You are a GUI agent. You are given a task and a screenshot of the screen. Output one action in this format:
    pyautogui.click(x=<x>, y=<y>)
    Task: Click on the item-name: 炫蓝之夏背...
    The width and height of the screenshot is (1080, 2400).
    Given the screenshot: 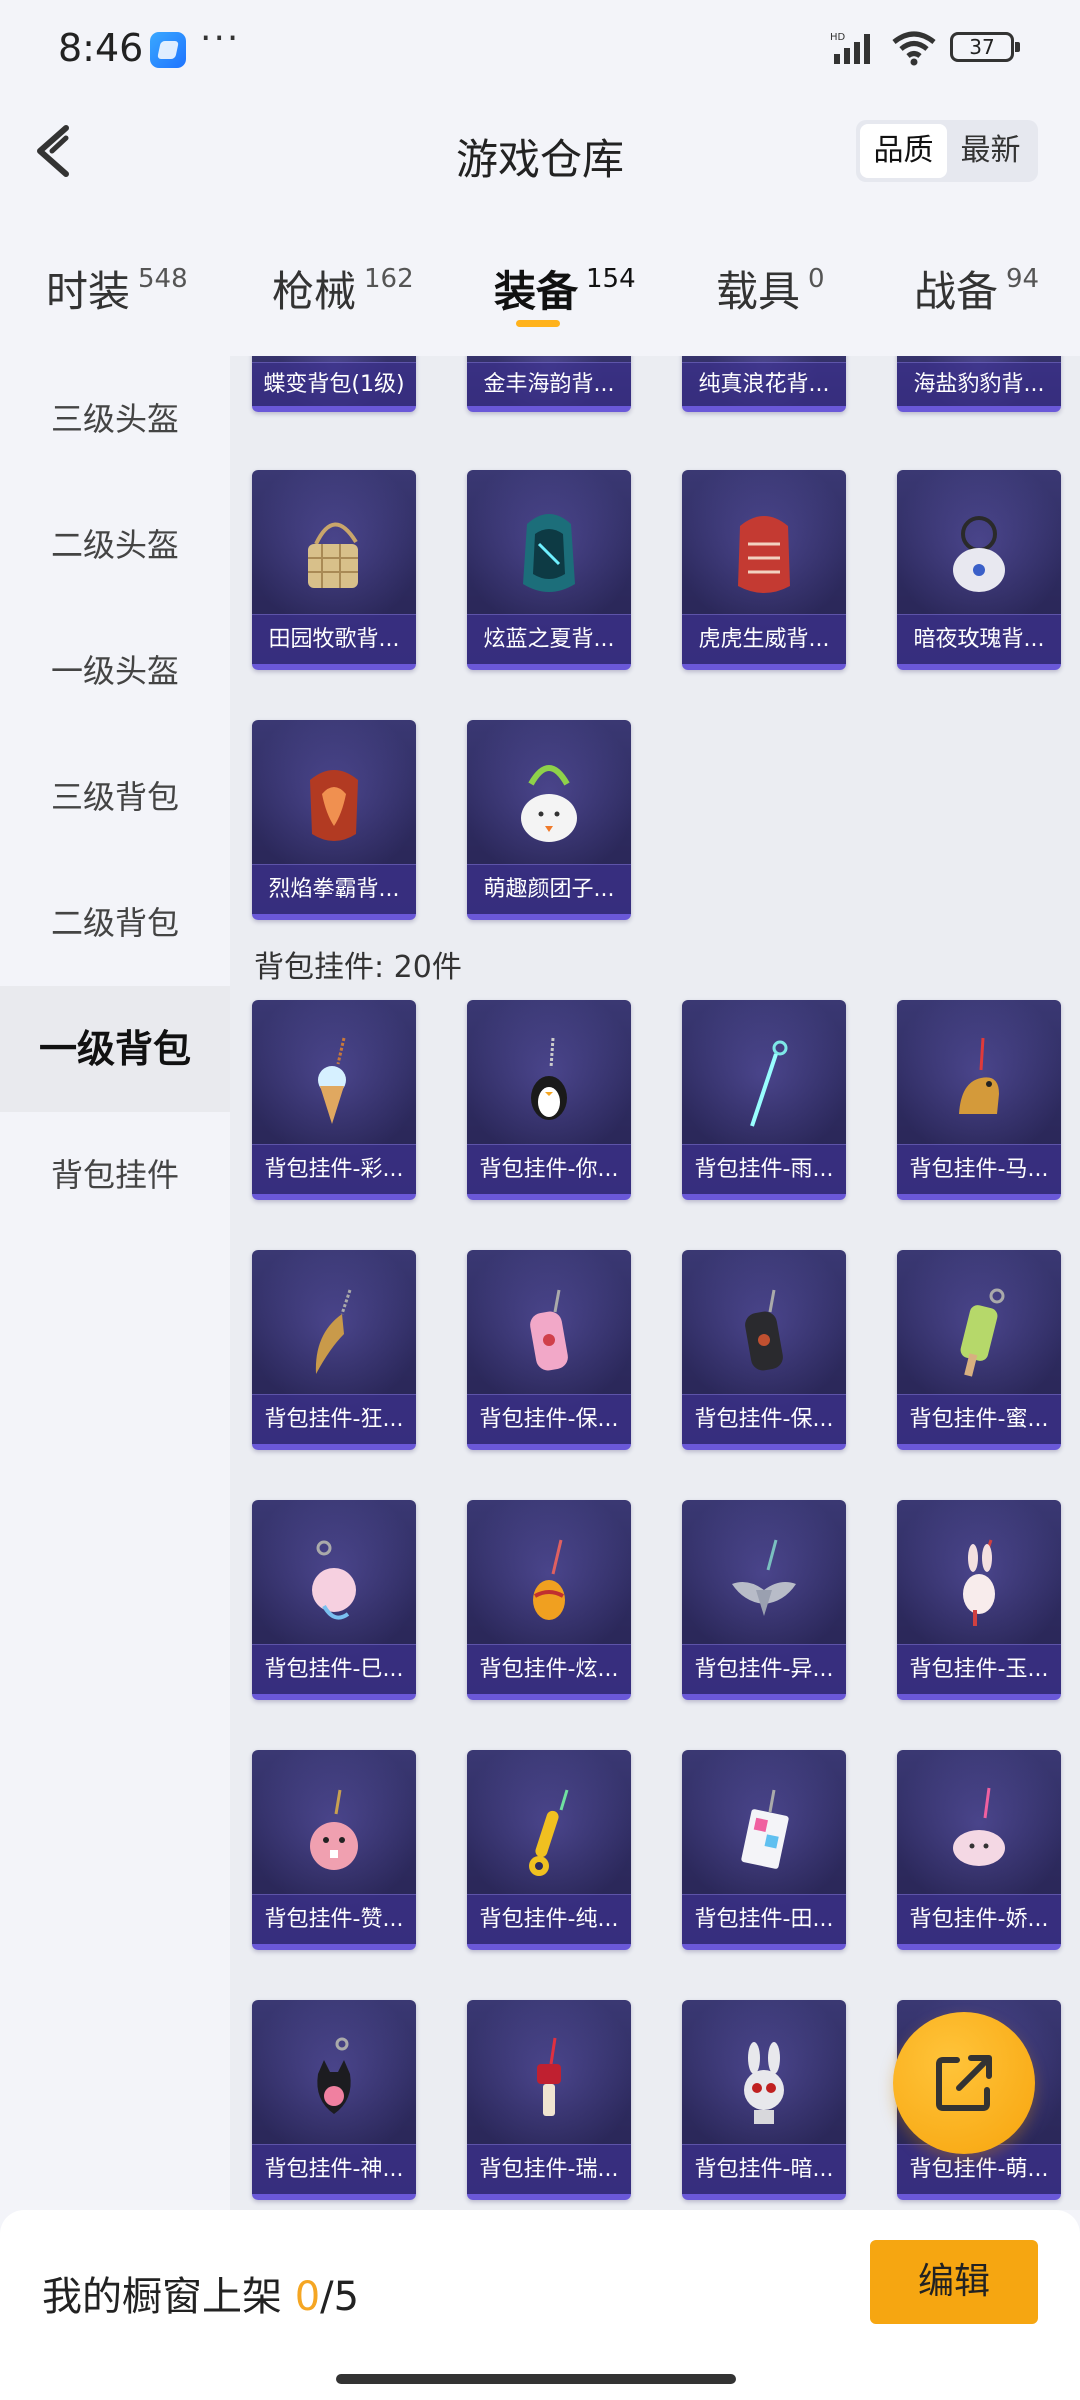 What is the action you would take?
    pyautogui.click(x=549, y=639)
    